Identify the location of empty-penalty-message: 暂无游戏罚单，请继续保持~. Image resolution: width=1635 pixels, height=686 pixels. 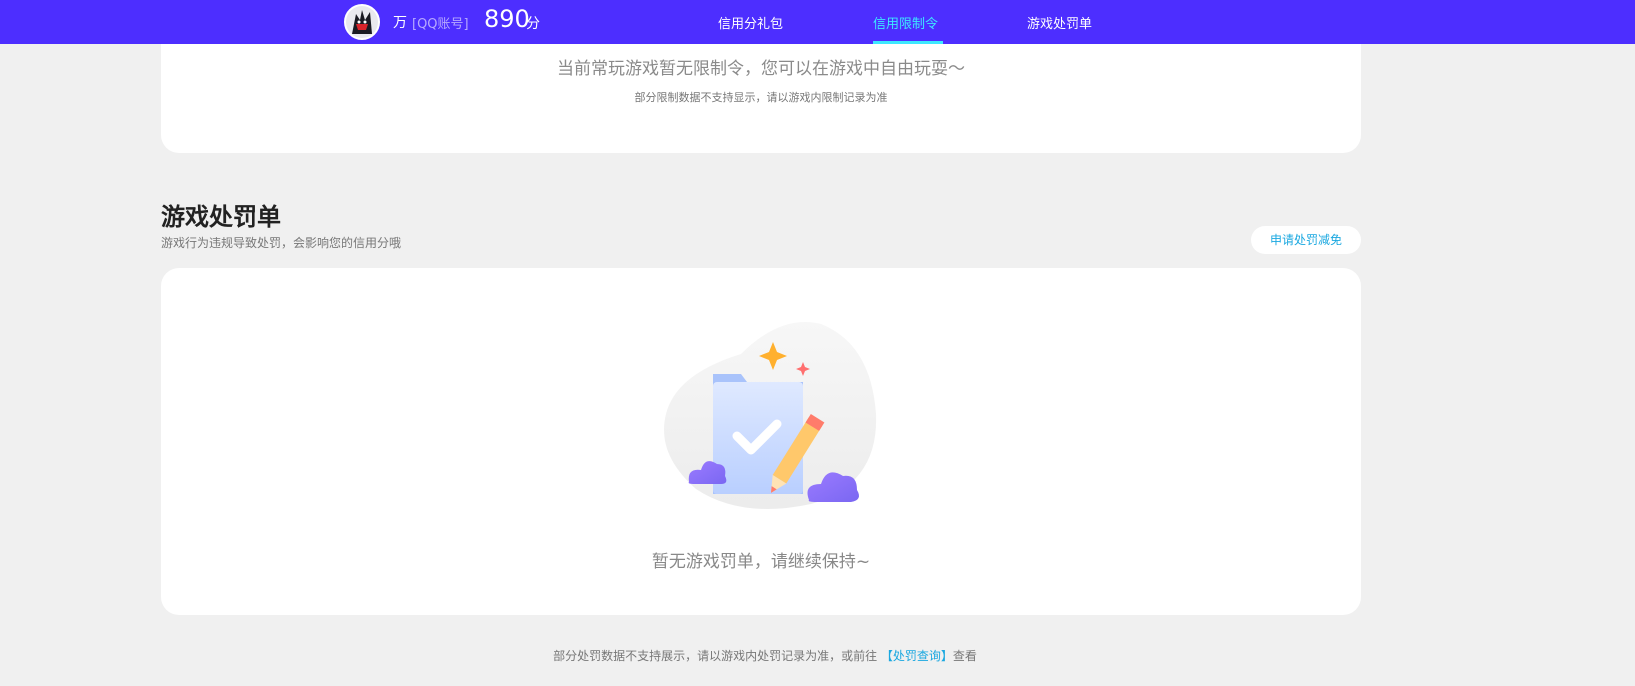
(761, 562).